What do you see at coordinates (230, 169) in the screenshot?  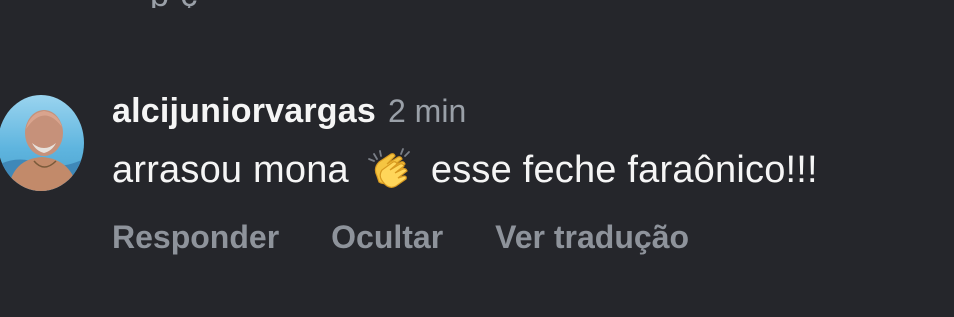 I see `comment-text-part-1: arrasou mona` at bounding box center [230, 169].